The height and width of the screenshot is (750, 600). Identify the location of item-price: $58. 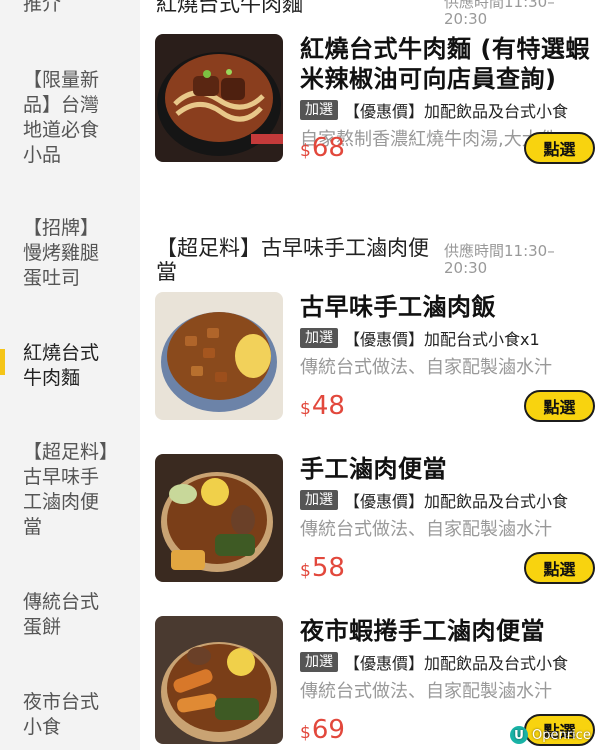
(322, 568).